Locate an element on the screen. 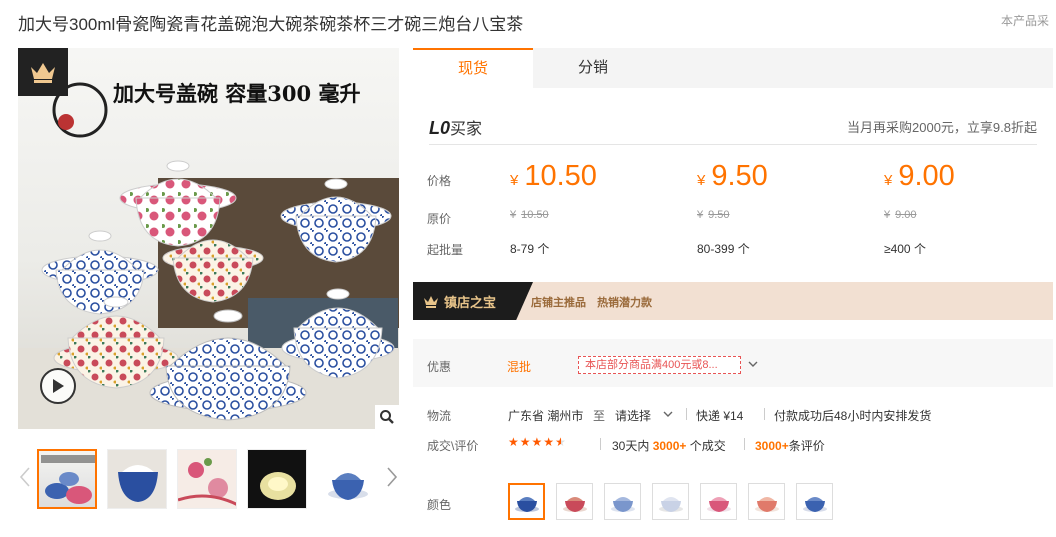 Image resolution: width=1056 pixels, height=537 pixels. buyer-level: L0买家 is located at coordinates (455, 127).